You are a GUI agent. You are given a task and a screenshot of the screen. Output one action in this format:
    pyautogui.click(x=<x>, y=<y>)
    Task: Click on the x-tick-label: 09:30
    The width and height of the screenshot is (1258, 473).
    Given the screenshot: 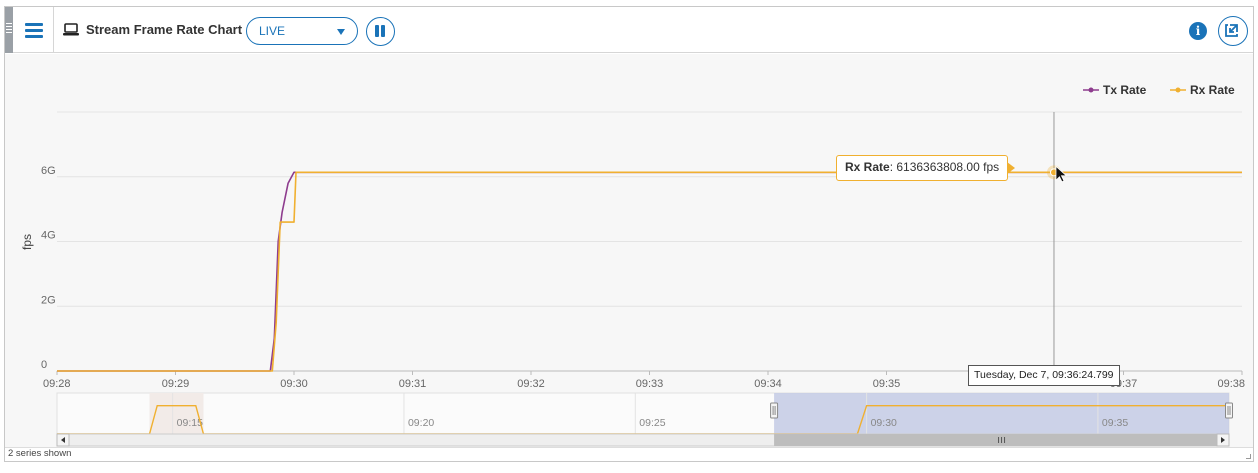 What is the action you would take?
    pyautogui.click(x=294, y=384)
    